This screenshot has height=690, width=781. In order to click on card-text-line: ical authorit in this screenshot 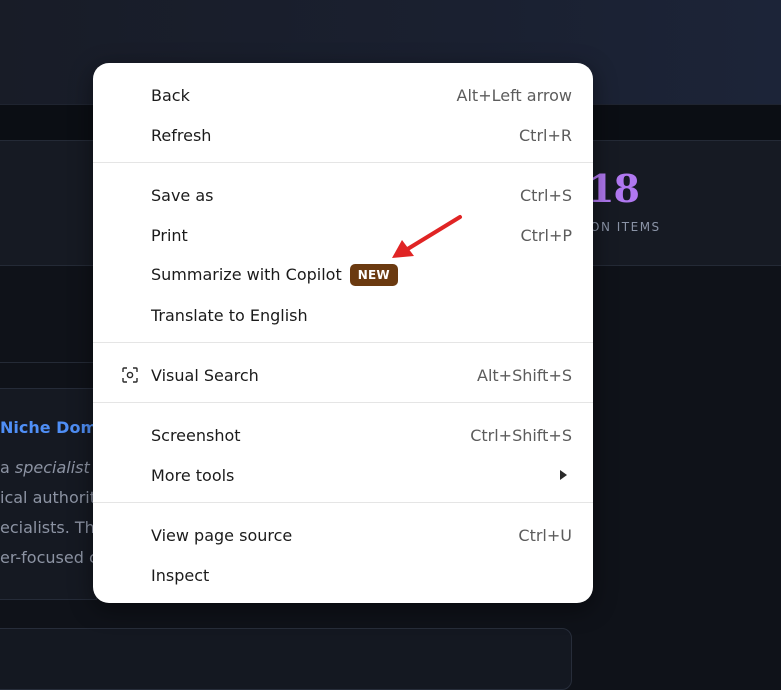, I will do `click(48, 497)`.